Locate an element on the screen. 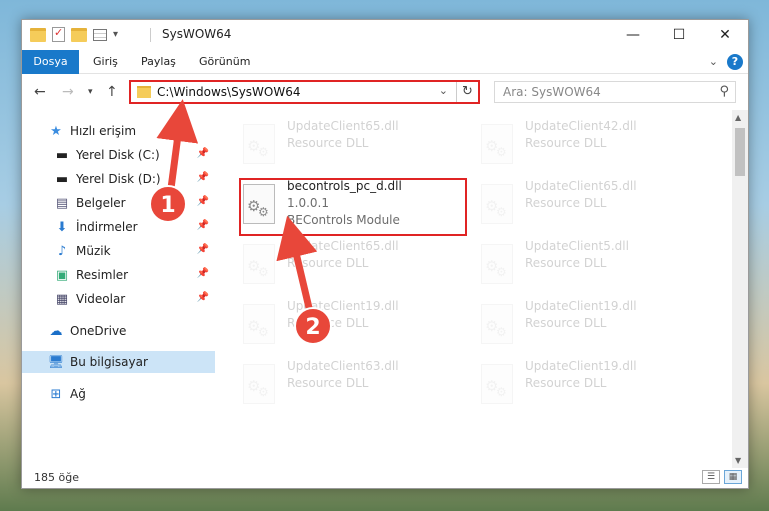  properties-check-icon is located at coordinates (58, 34).